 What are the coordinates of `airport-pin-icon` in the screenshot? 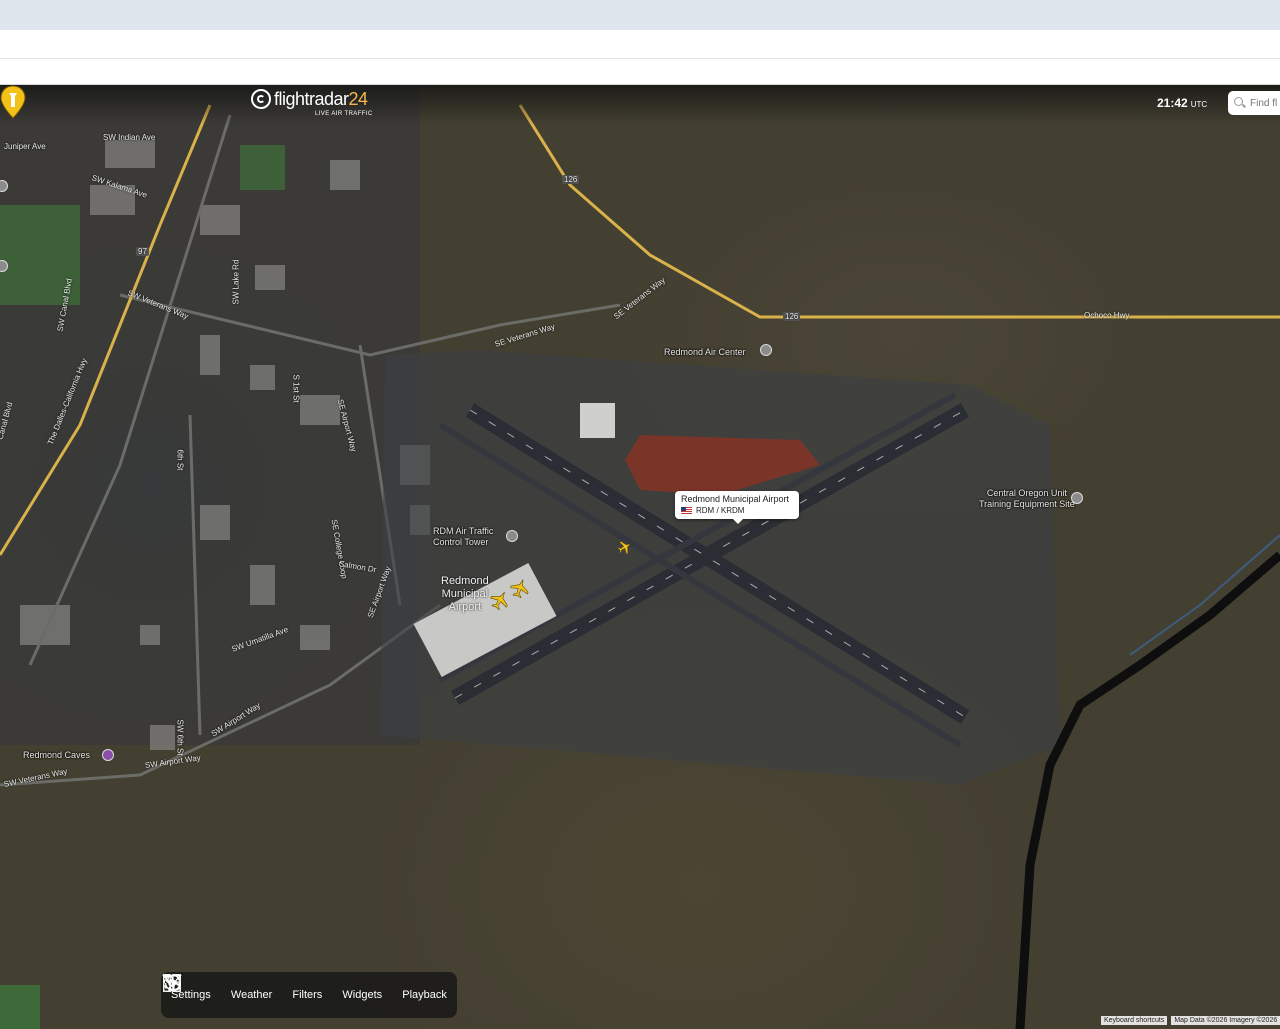 It's located at (13, 102).